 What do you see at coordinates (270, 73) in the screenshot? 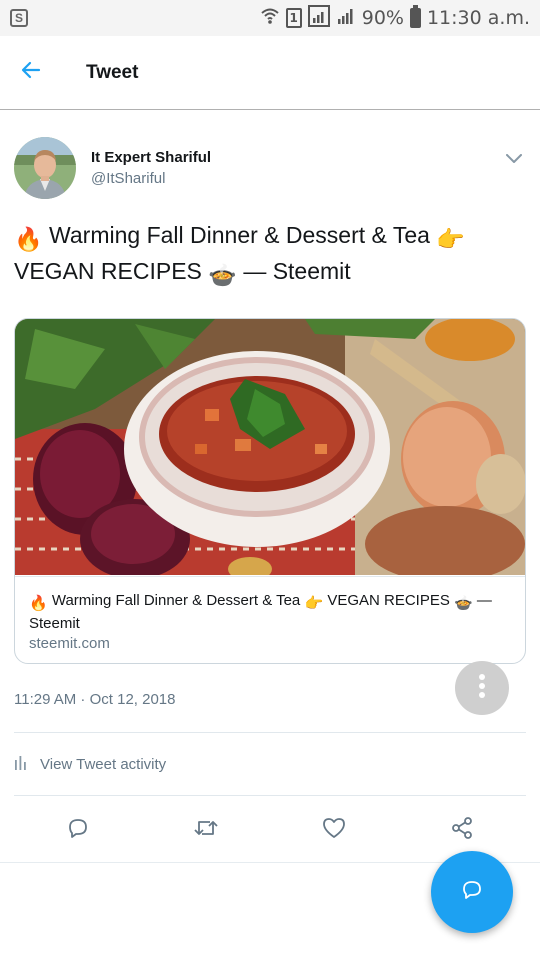
I see `app-header: Tweet` at bounding box center [270, 73].